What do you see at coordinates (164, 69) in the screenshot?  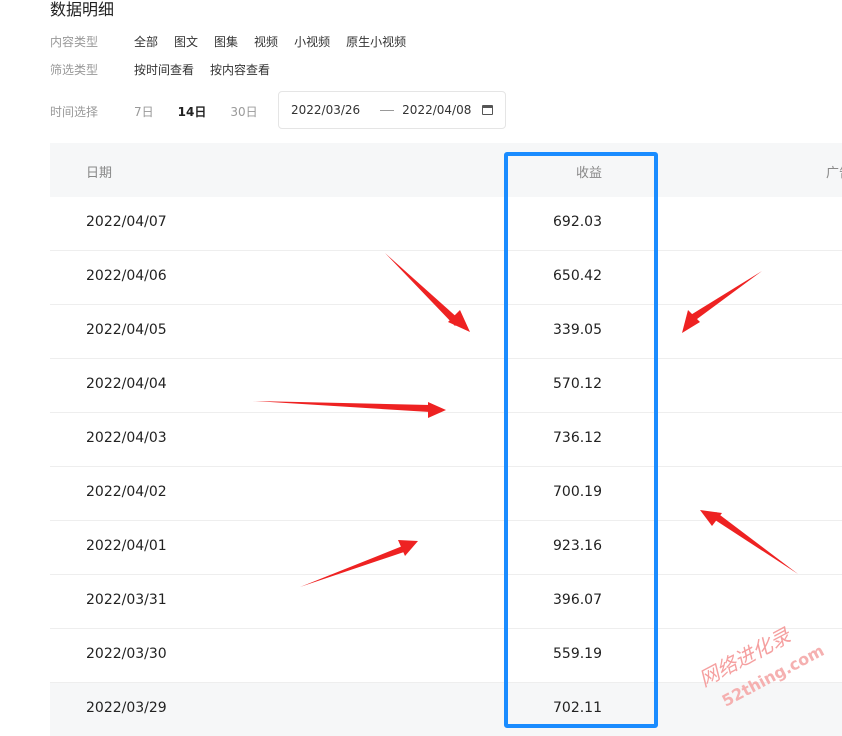 I see `filter-by-time: 按时间查看` at bounding box center [164, 69].